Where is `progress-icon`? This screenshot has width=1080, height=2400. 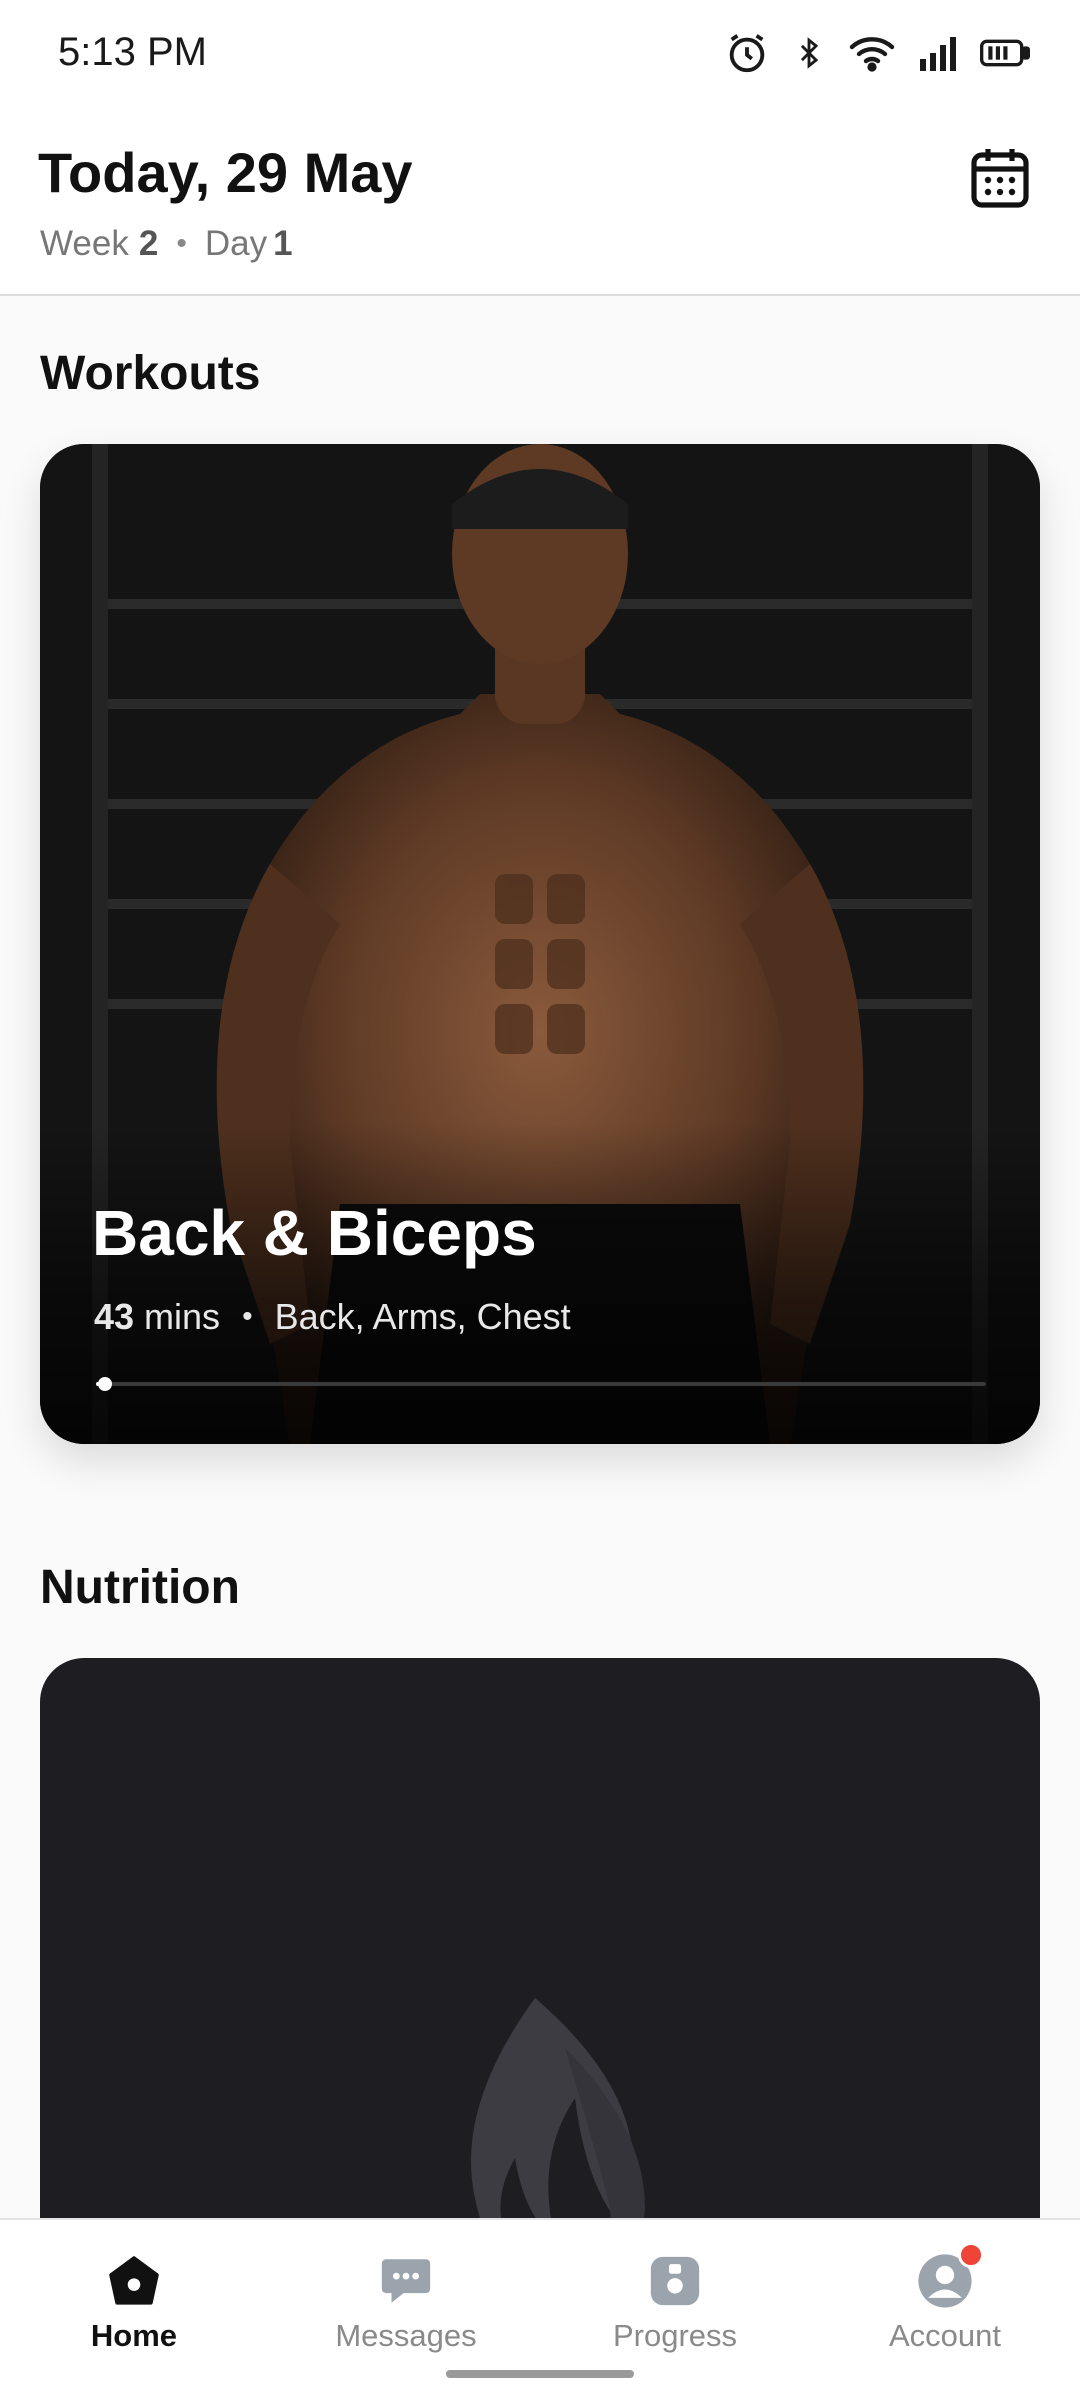
progress-icon is located at coordinates (675, 2281).